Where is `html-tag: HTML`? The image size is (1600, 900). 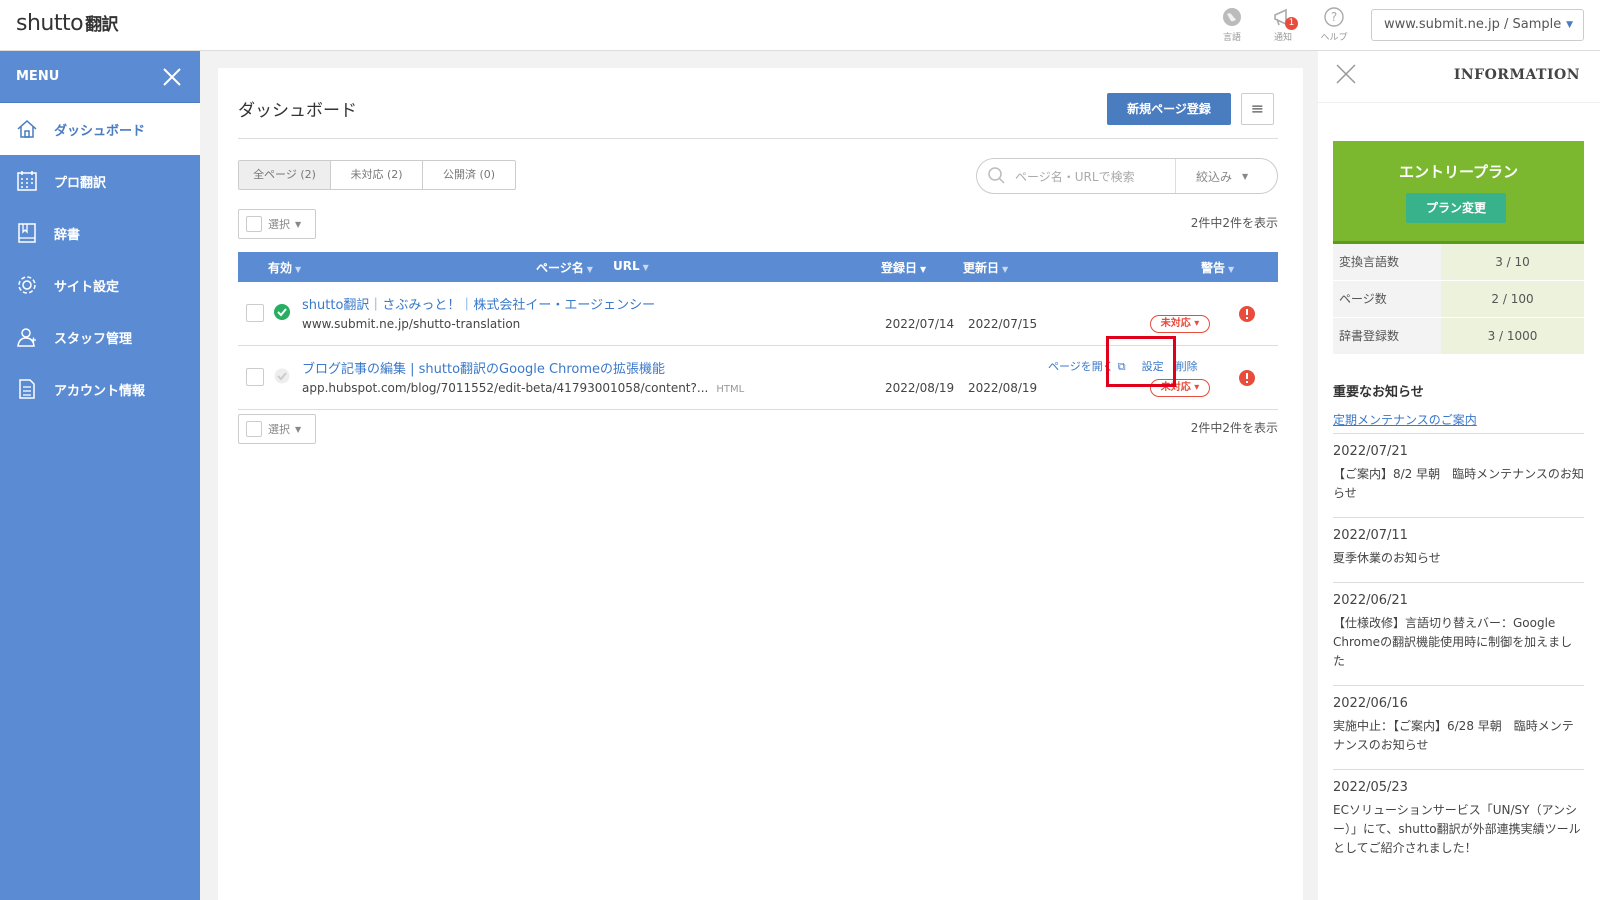
html-tag: HTML is located at coordinates (730, 389).